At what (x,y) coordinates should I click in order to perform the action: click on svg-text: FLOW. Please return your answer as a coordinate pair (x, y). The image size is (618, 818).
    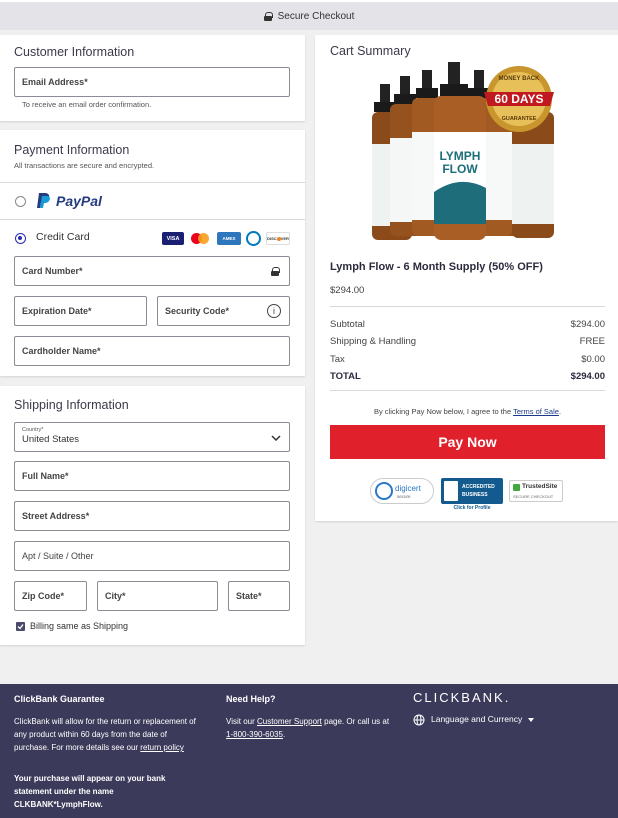
    Looking at the image, I should click on (460, 169).